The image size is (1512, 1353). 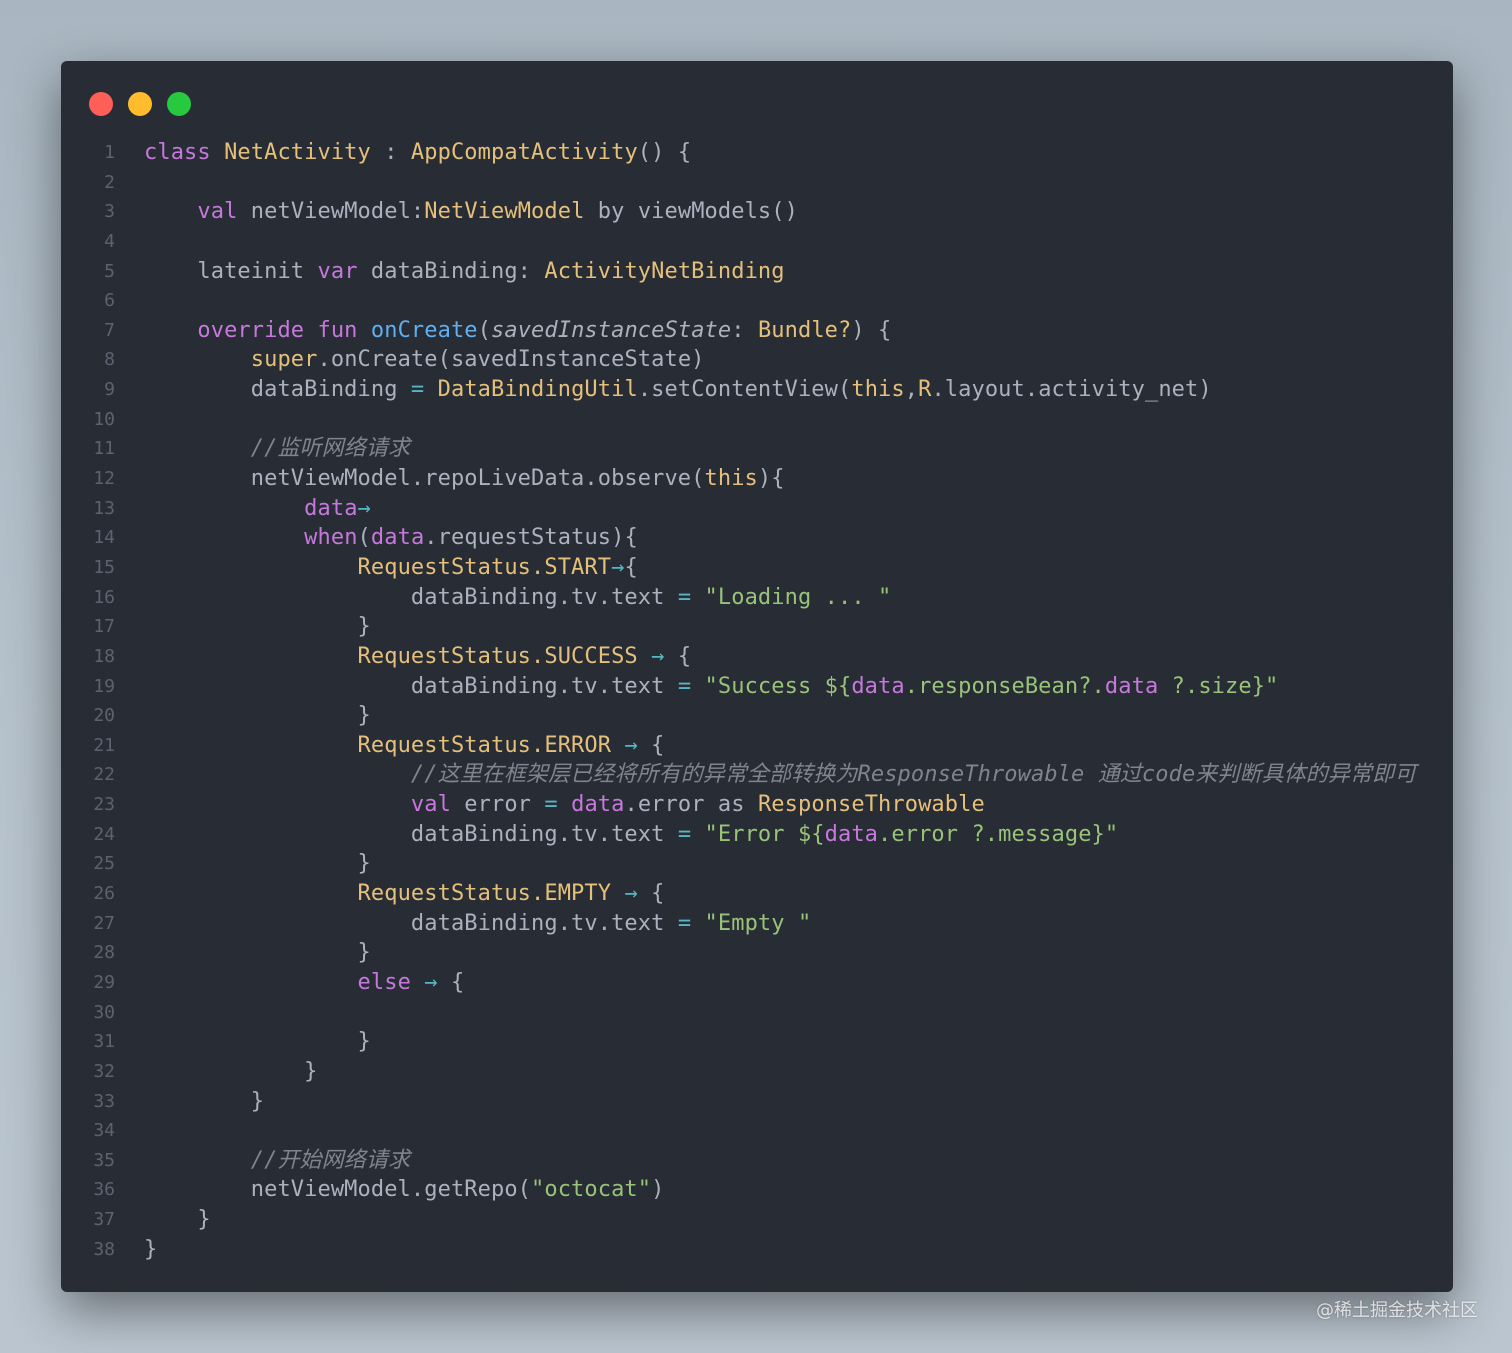 What do you see at coordinates (757, 1072) in the screenshot?
I see `code-line: 32 }` at bounding box center [757, 1072].